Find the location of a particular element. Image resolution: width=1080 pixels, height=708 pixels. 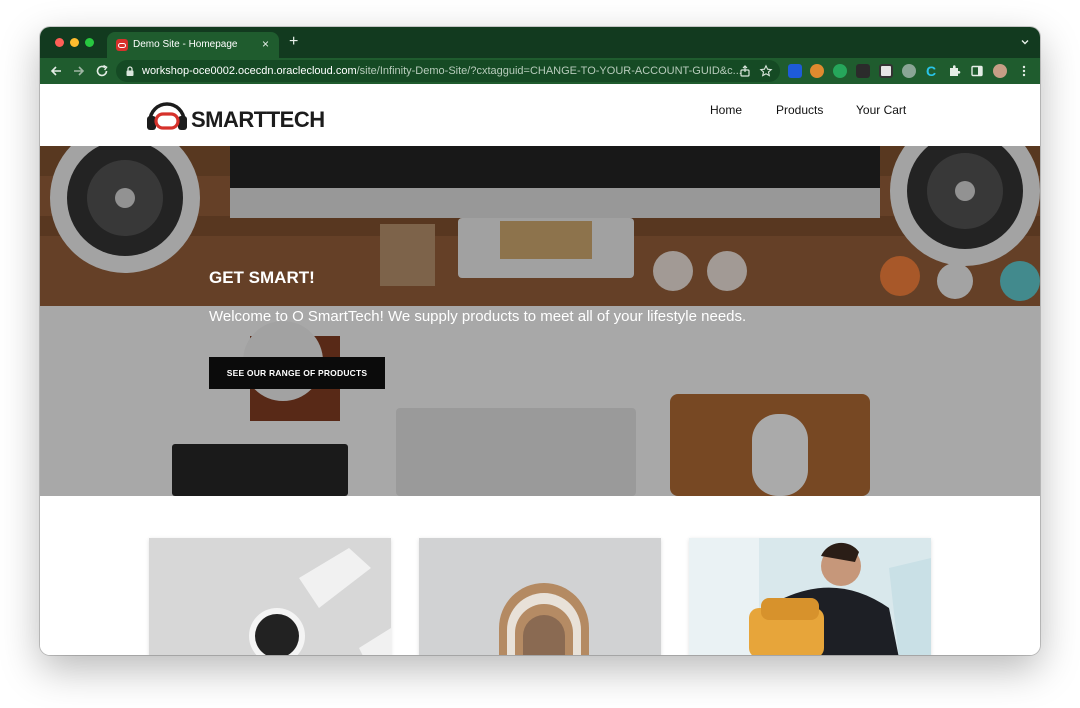

tab-homepage: Demo Site - Homepage × is located at coordinates (193, 45).